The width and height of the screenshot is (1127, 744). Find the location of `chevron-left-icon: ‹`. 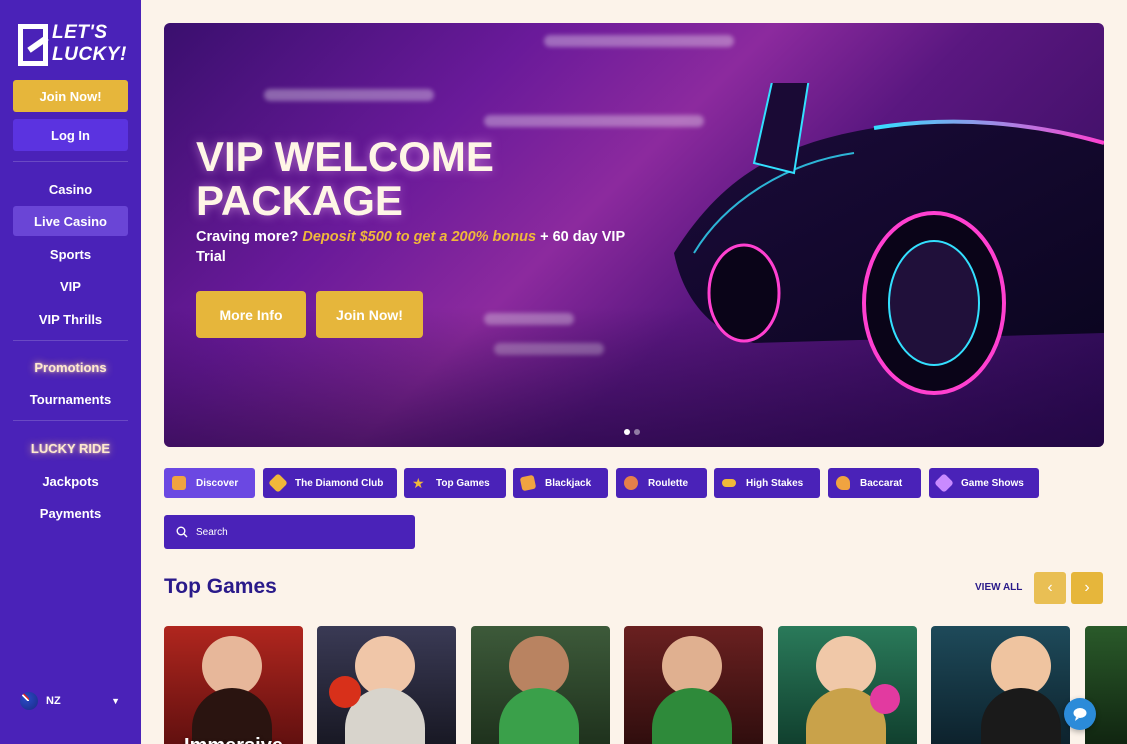

chevron-left-icon: ‹ is located at coordinates (1050, 587).